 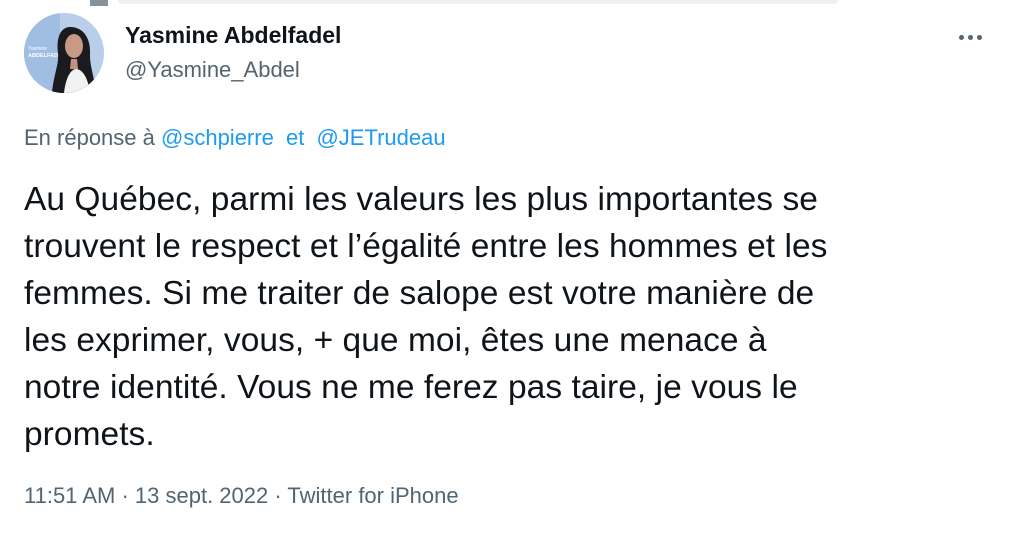 I want to click on previous-tweet-fragment, so click(x=478, y=2).